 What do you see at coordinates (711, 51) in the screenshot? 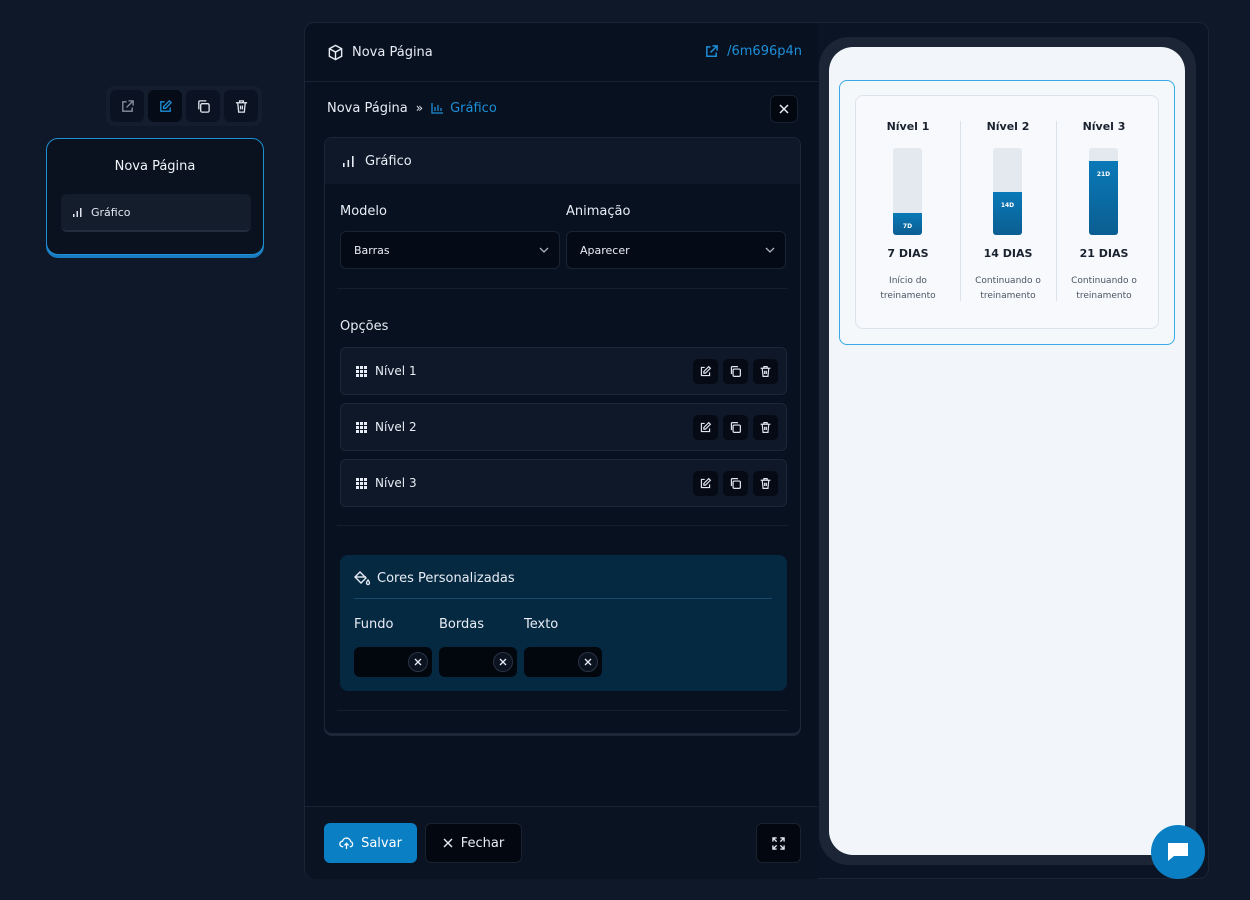
I see `external-link-icon` at bounding box center [711, 51].